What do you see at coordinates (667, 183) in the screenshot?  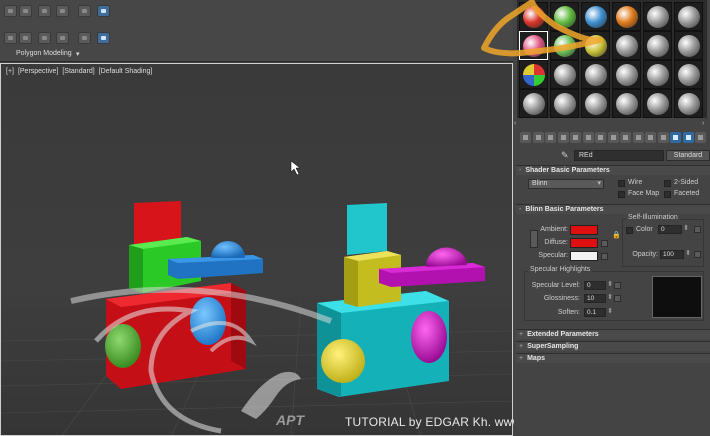 I see `two-sided-checkbox` at bounding box center [667, 183].